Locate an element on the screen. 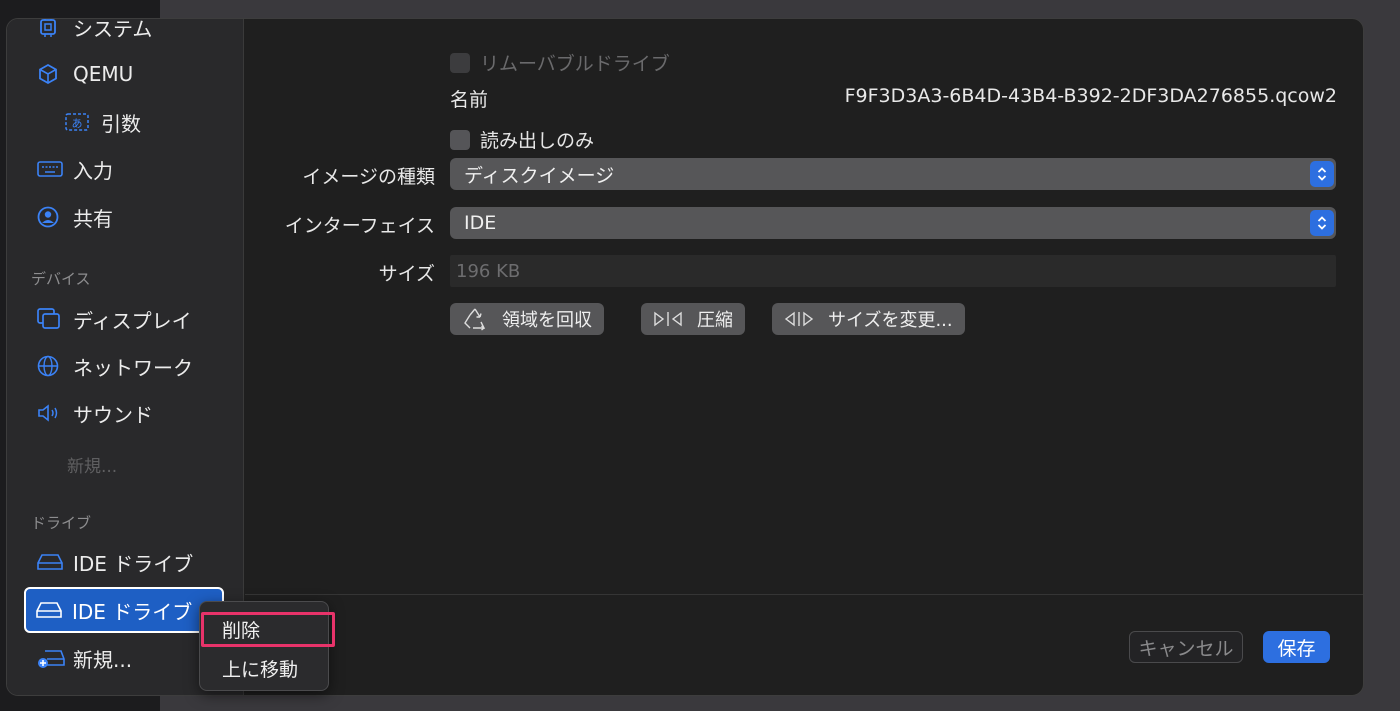 This screenshot has height=711, width=1400. cancel-button: キャンセル is located at coordinates (1186, 647).